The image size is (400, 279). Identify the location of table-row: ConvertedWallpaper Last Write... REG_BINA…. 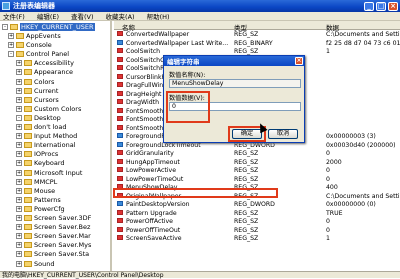
(257, 43).